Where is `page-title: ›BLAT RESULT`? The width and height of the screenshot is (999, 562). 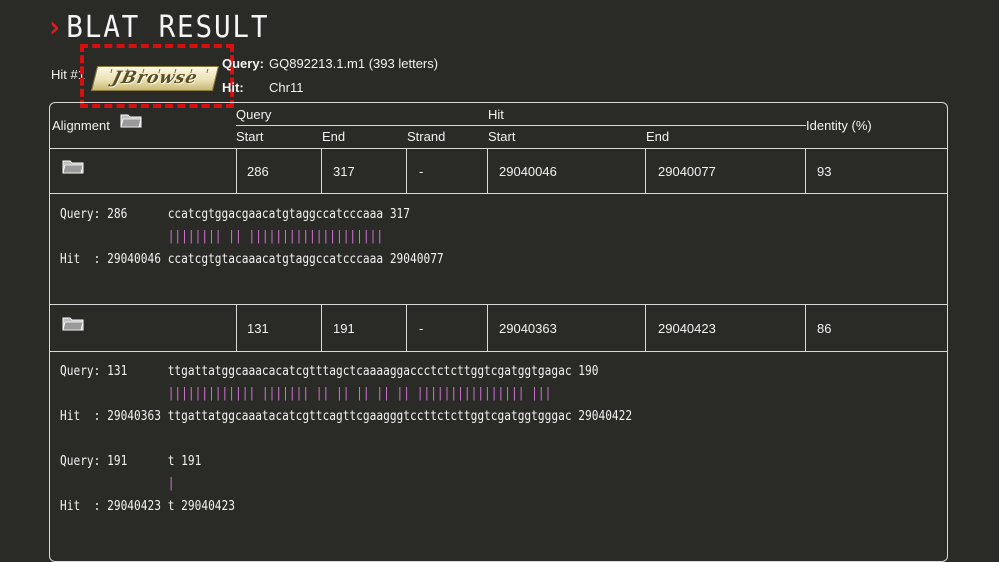
page-title: ›BLAT RESULT is located at coordinates (157, 28).